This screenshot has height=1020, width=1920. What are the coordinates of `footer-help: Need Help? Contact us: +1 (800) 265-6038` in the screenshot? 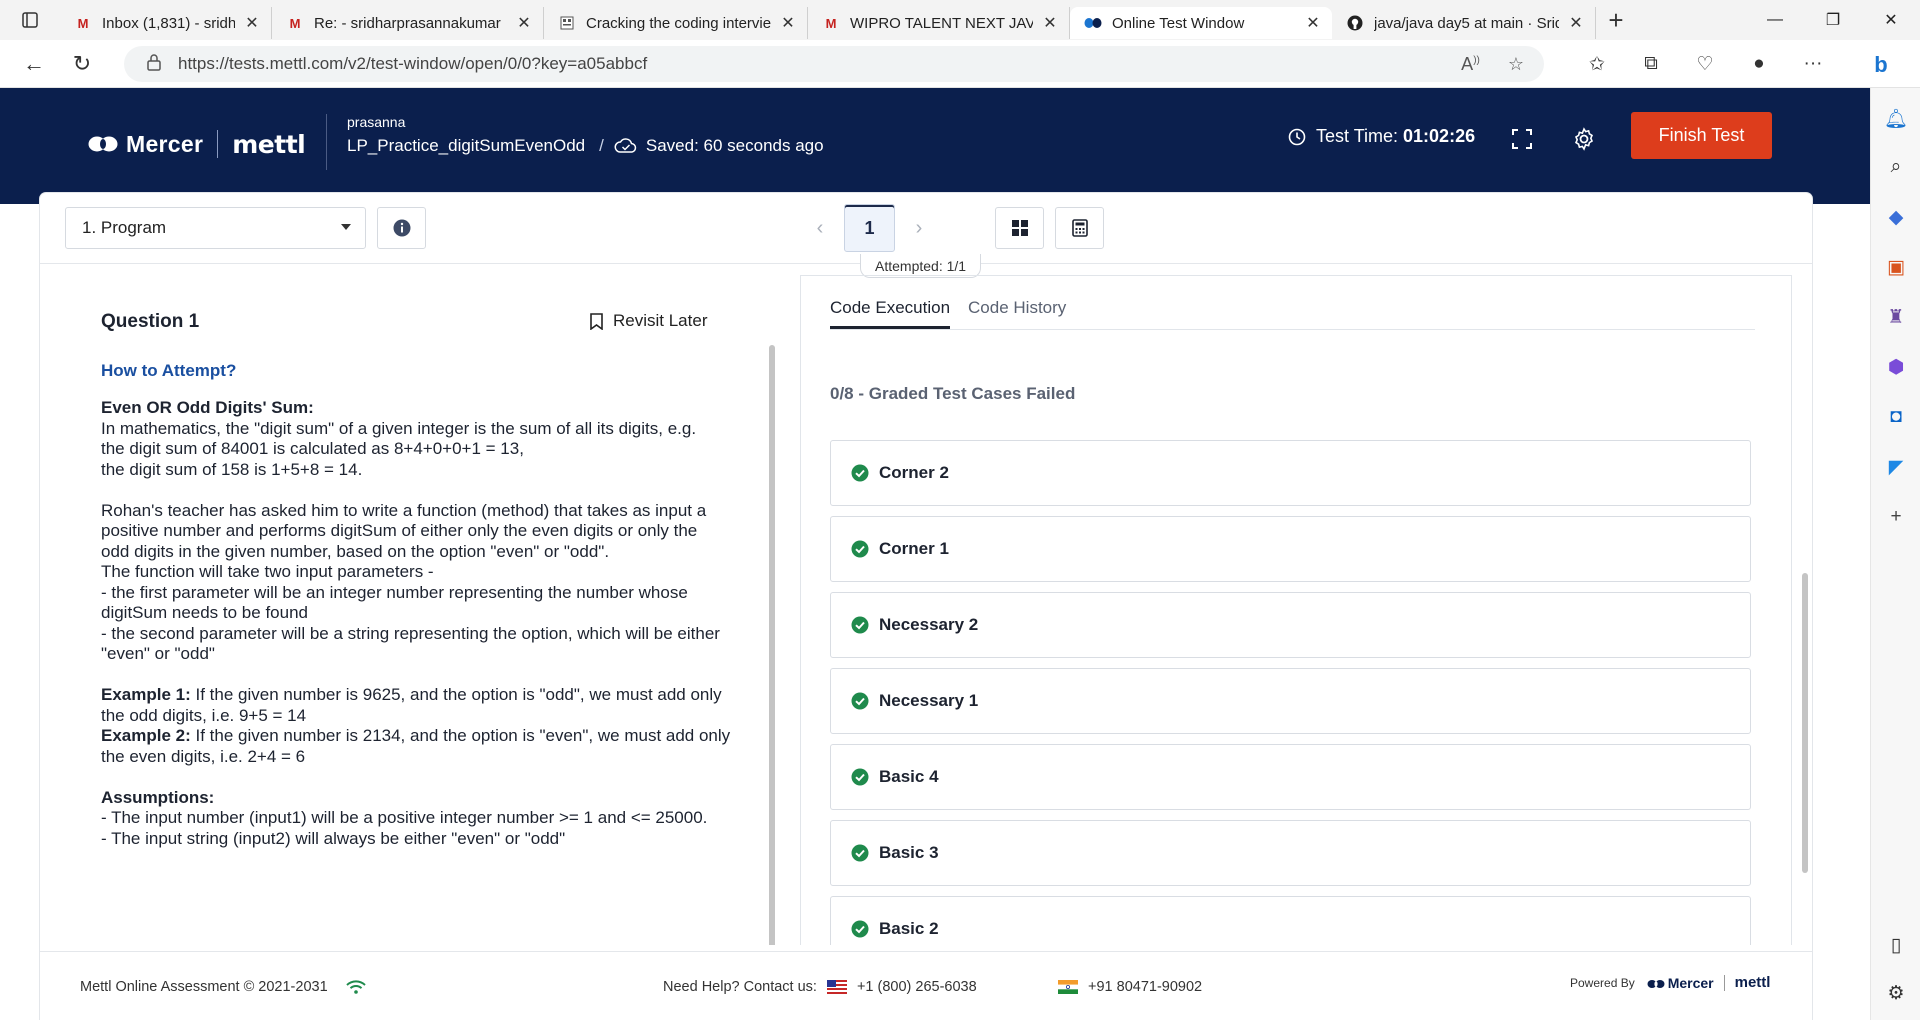 It's located at (820, 987).